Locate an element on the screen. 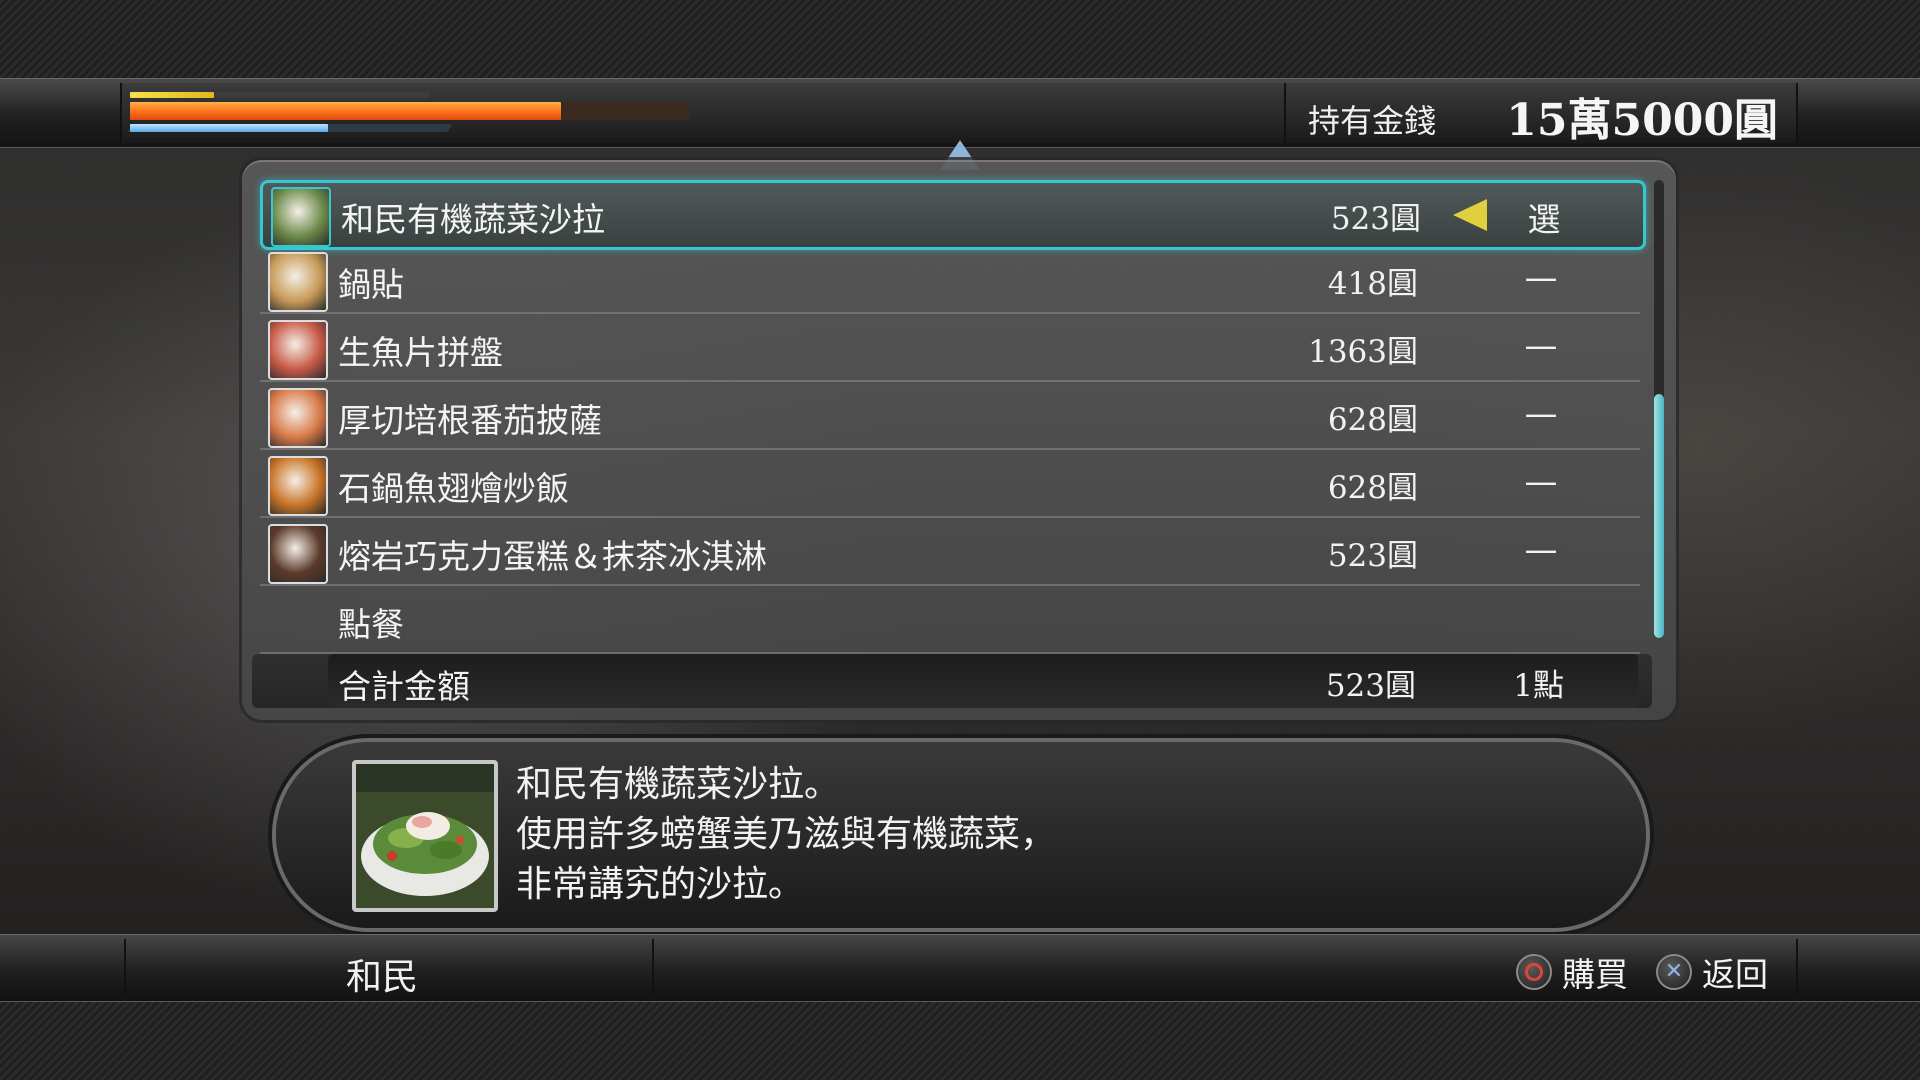  money-value: 15萬5000圓 is located at coordinates (1642, 120).